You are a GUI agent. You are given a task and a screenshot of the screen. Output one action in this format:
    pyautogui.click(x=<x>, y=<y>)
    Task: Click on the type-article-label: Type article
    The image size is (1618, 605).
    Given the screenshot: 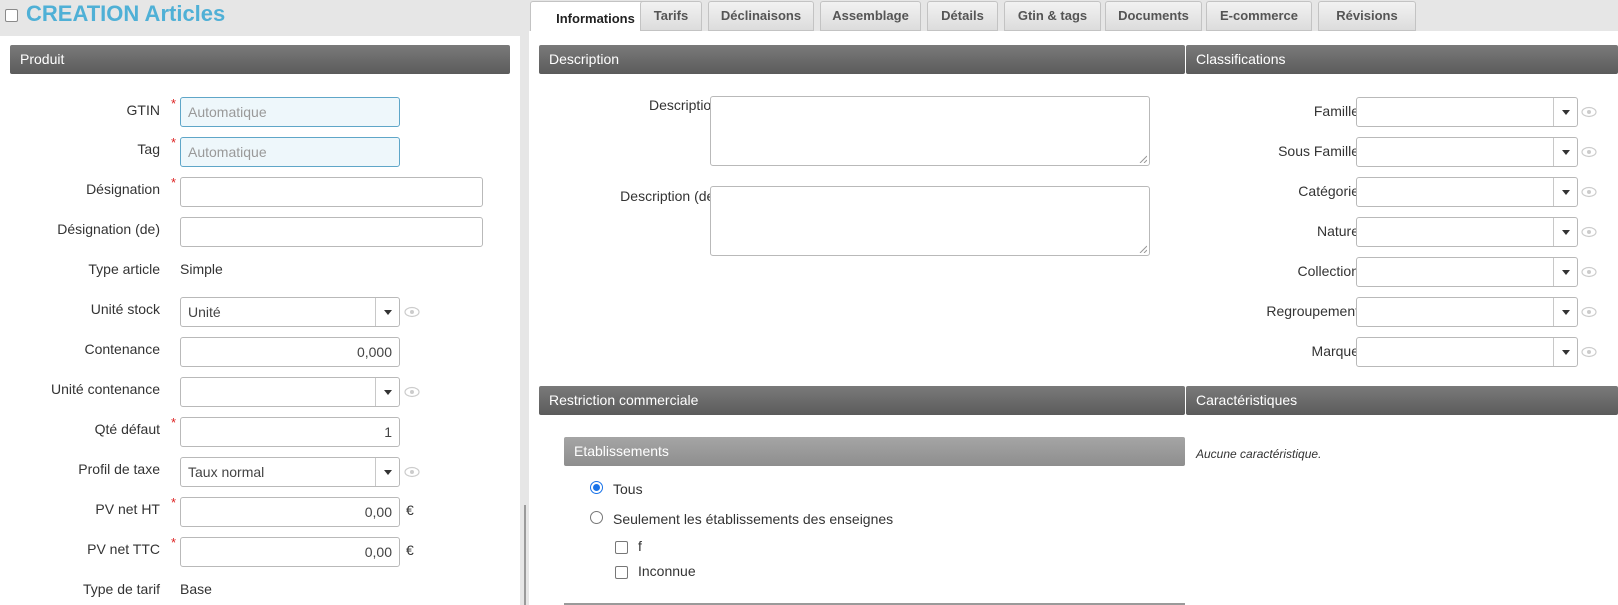 What is the action you would take?
    pyautogui.click(x=124, y=269)
    